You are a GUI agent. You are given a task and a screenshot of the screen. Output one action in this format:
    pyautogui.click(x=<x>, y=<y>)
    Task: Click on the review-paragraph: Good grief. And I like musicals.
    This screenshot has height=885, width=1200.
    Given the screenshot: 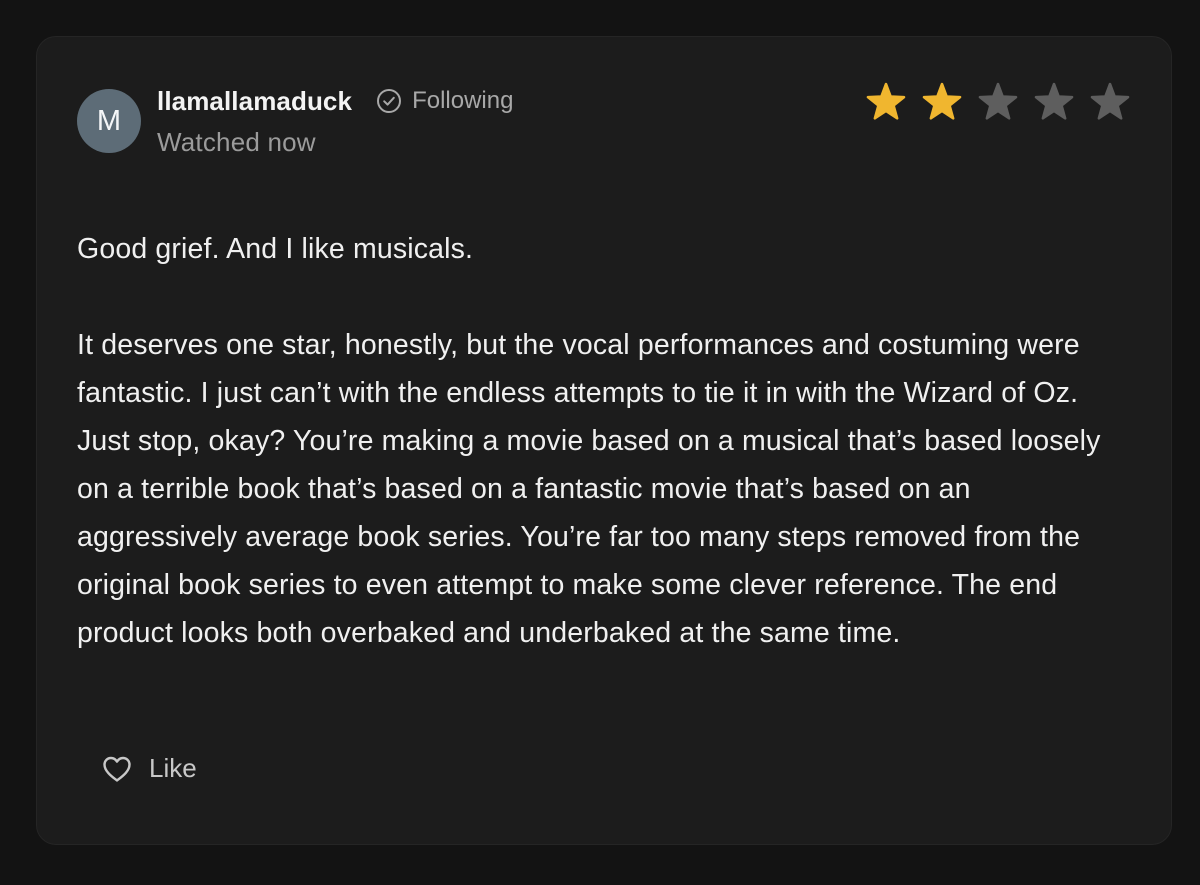 What is the action you would take?
    pyautogui.click(x=275, y=249)
    